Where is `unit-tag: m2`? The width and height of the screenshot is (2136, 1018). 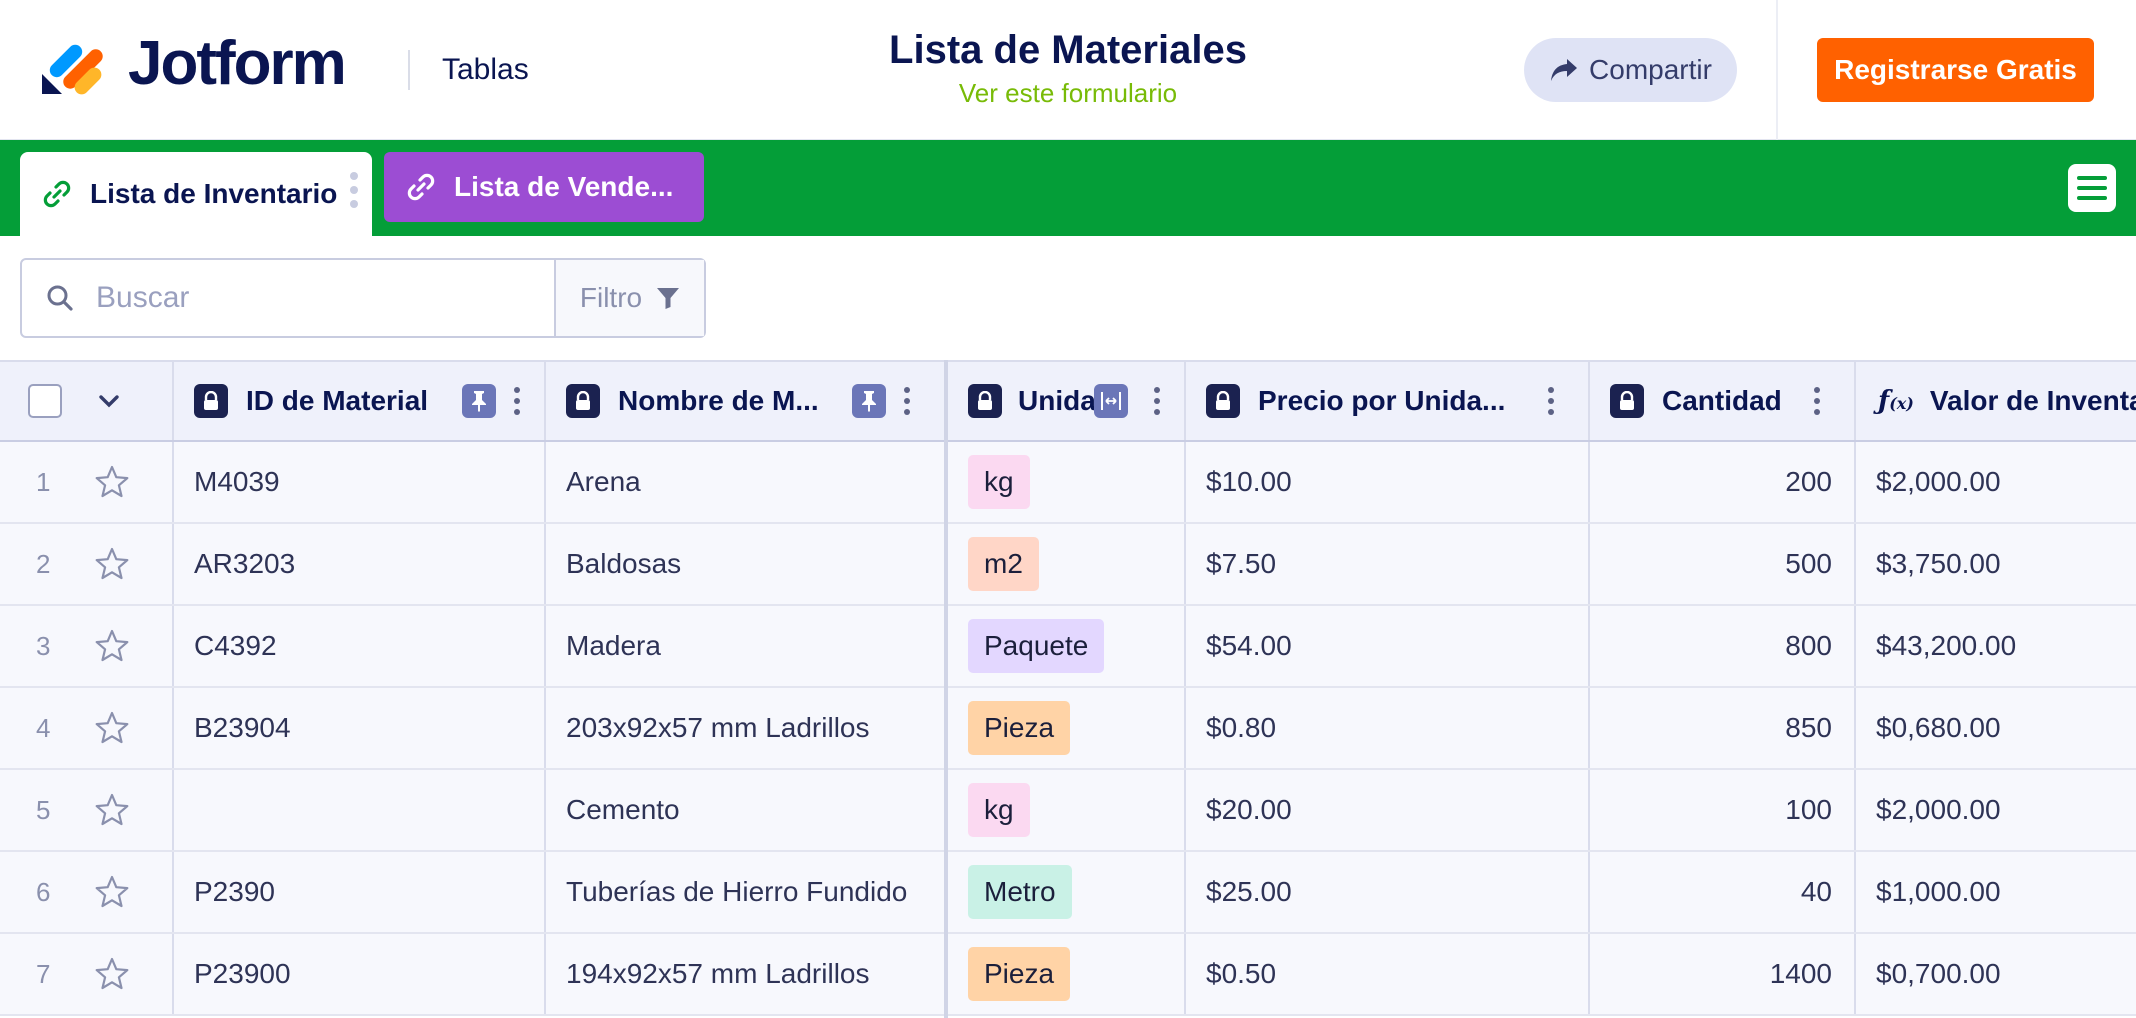 unit-tag: m2 is located at coordinates (1003, 564).